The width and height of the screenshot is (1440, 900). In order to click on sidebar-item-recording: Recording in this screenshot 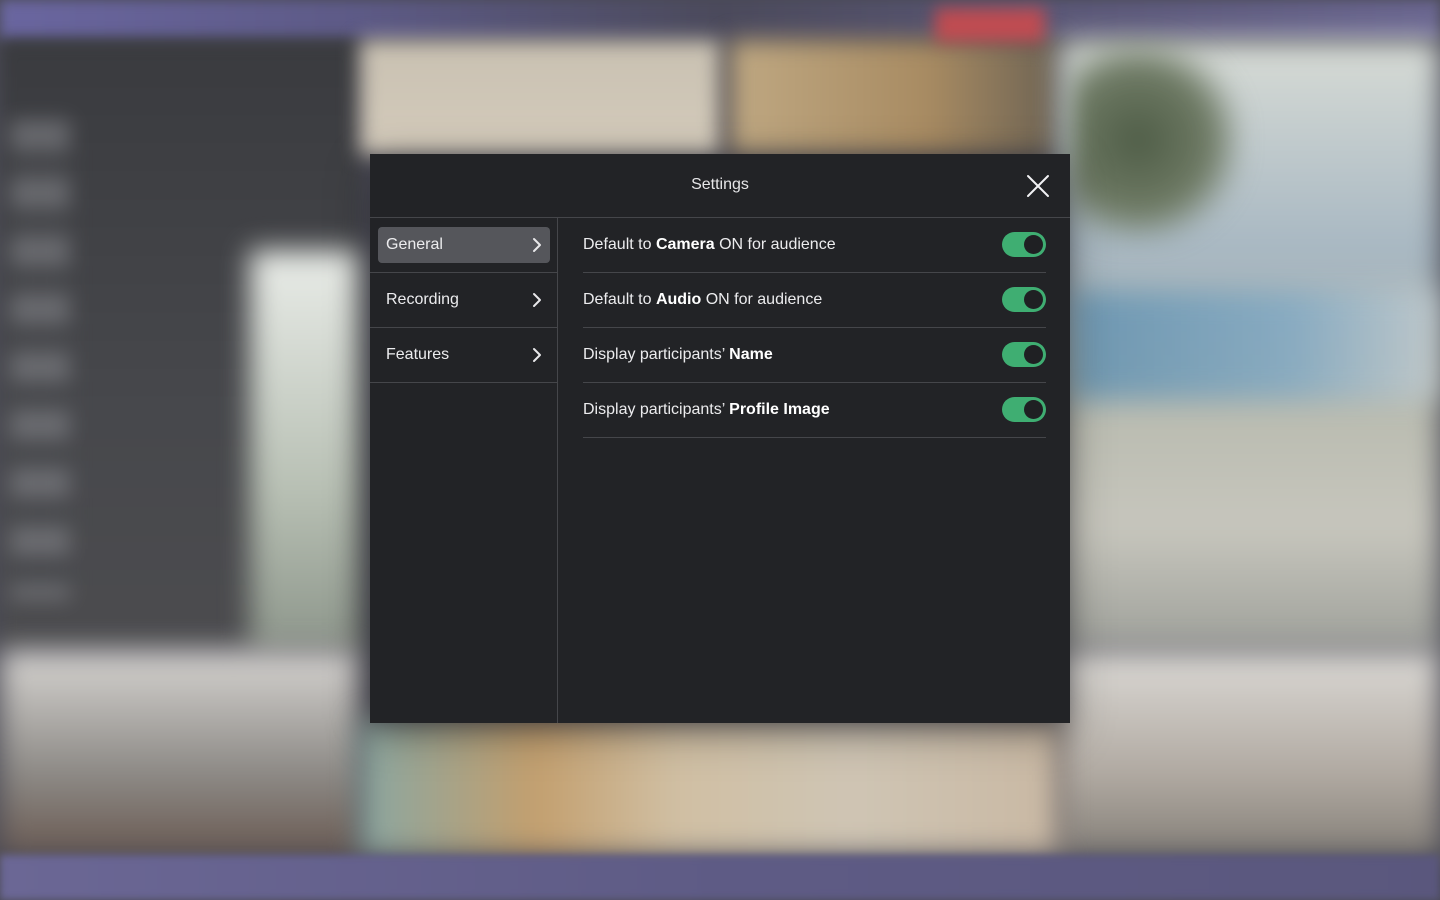, I will do `click(463, 300)`.